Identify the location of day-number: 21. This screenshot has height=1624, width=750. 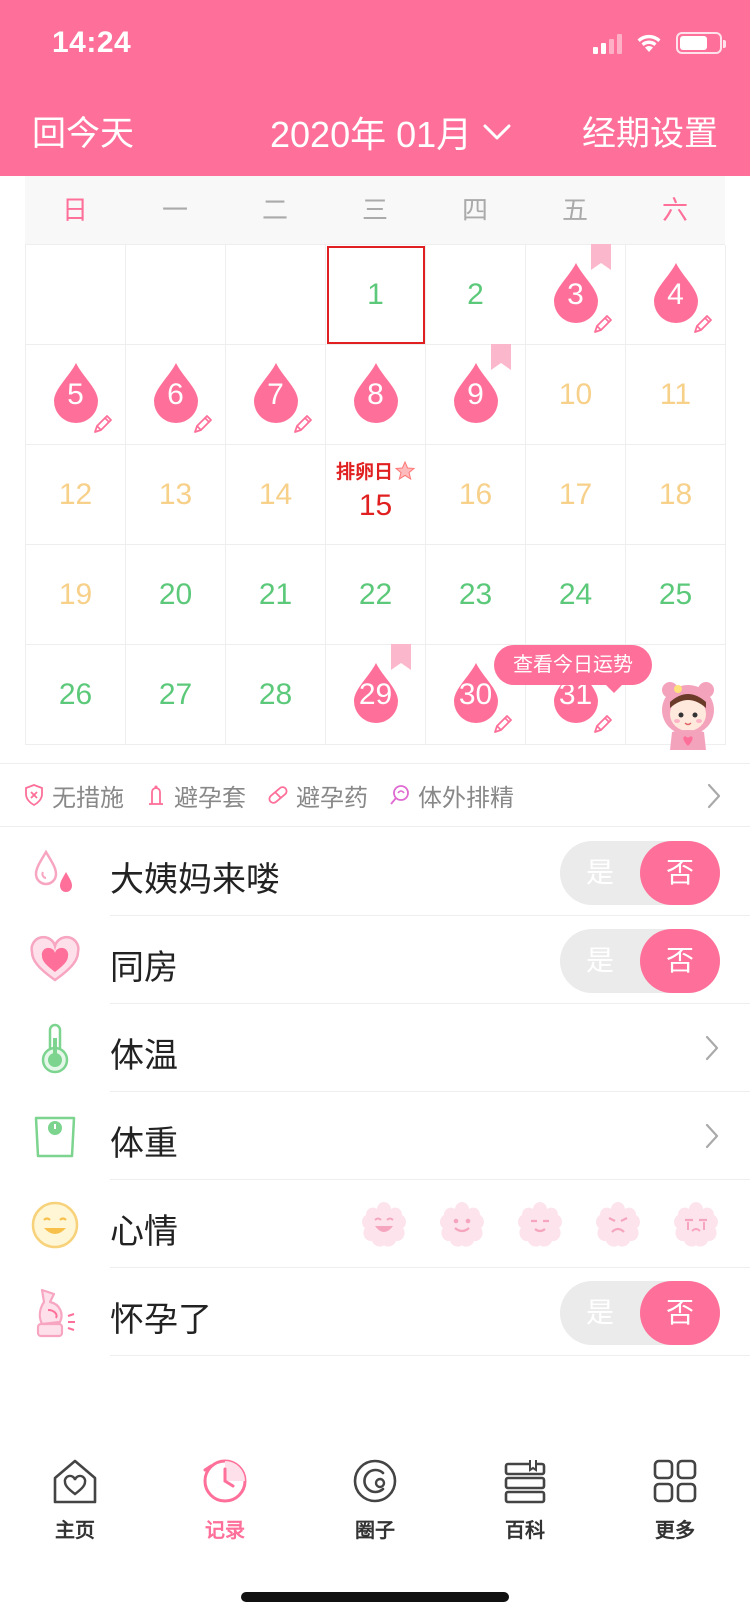
(275, 594).